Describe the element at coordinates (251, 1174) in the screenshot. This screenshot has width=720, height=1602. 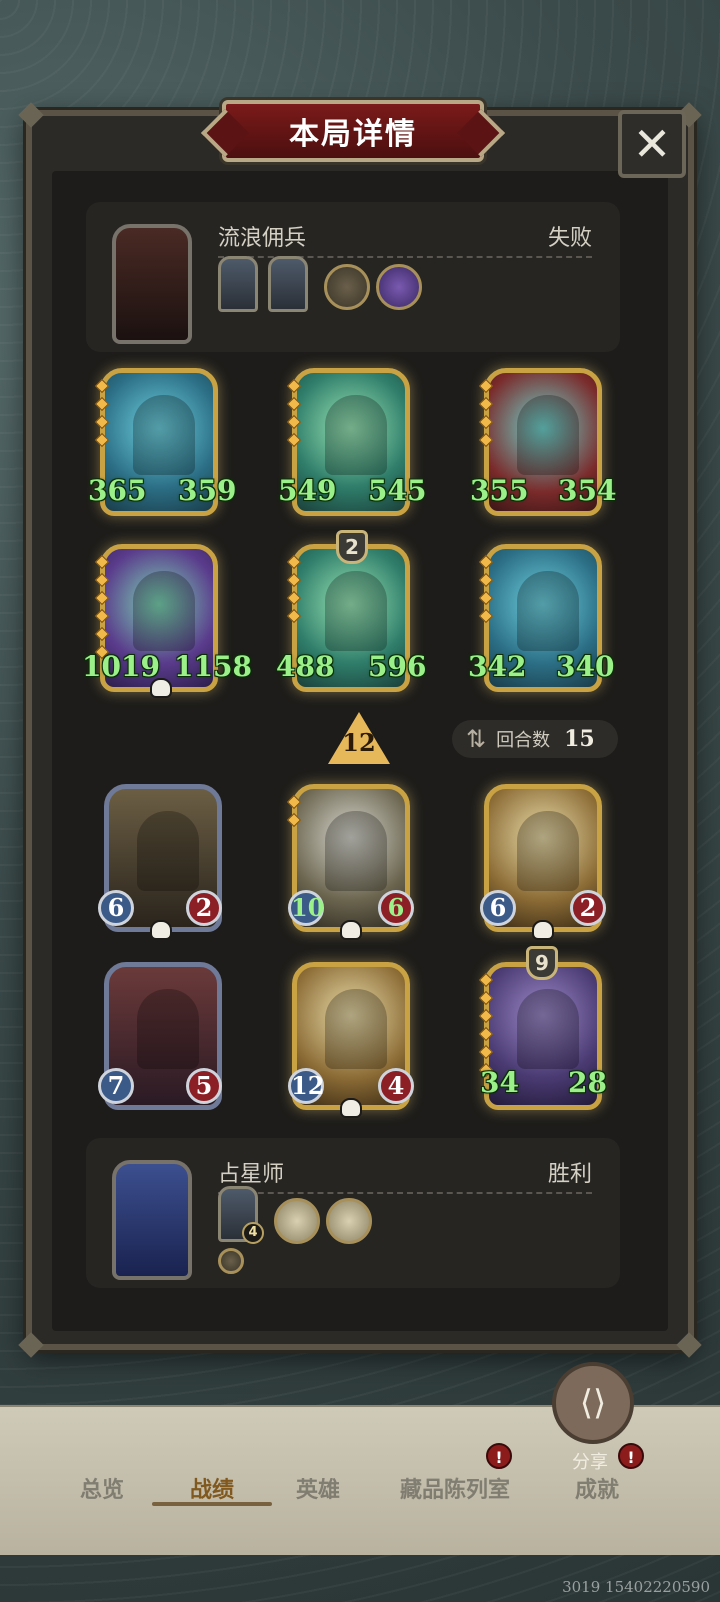
I see `player-name: 占星师` at that location.